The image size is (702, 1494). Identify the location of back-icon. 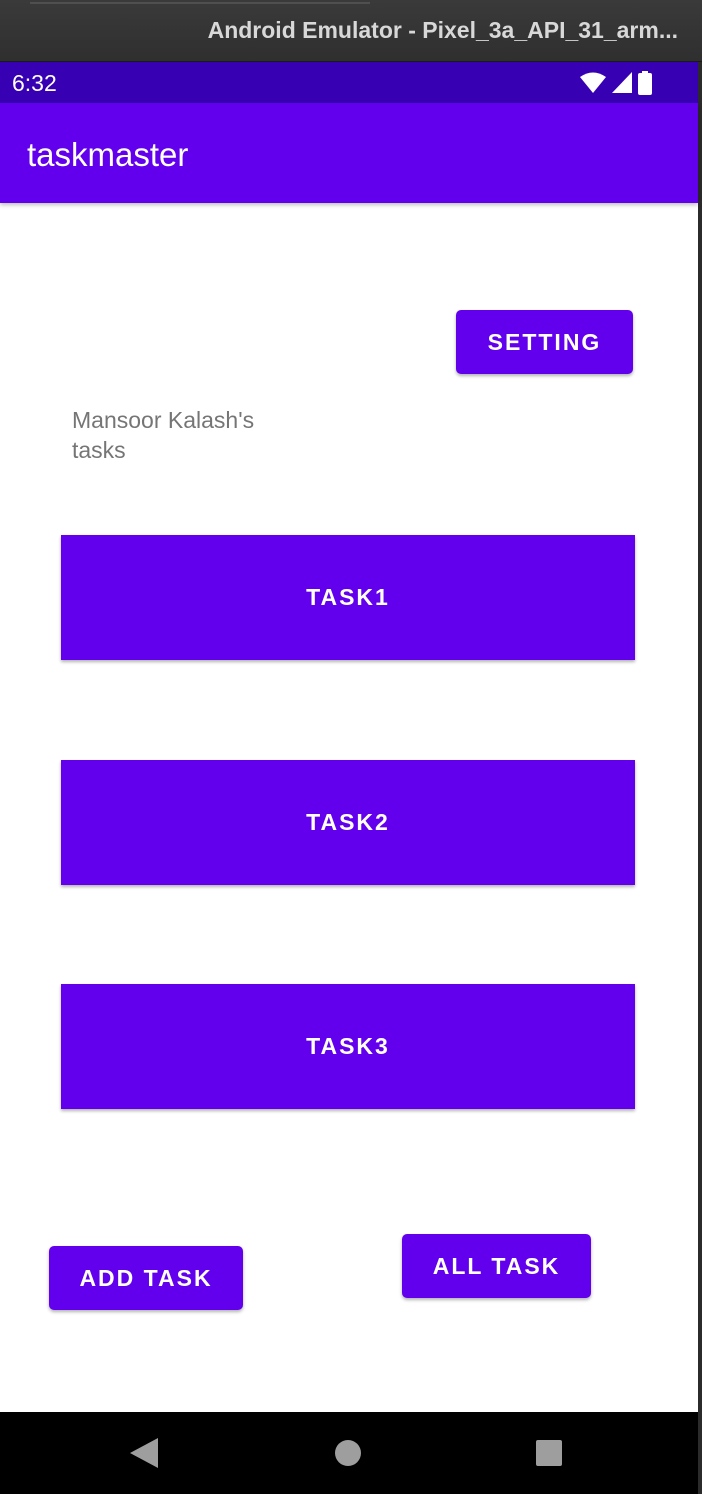
(144, 1453).